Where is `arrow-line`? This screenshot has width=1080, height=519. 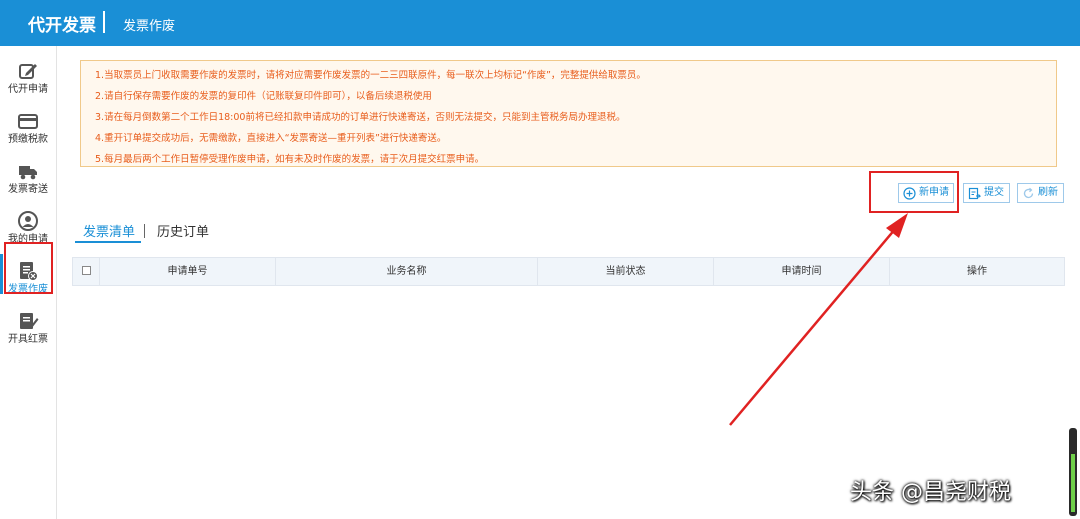
arrow-line is located at coordinates (813, 326).